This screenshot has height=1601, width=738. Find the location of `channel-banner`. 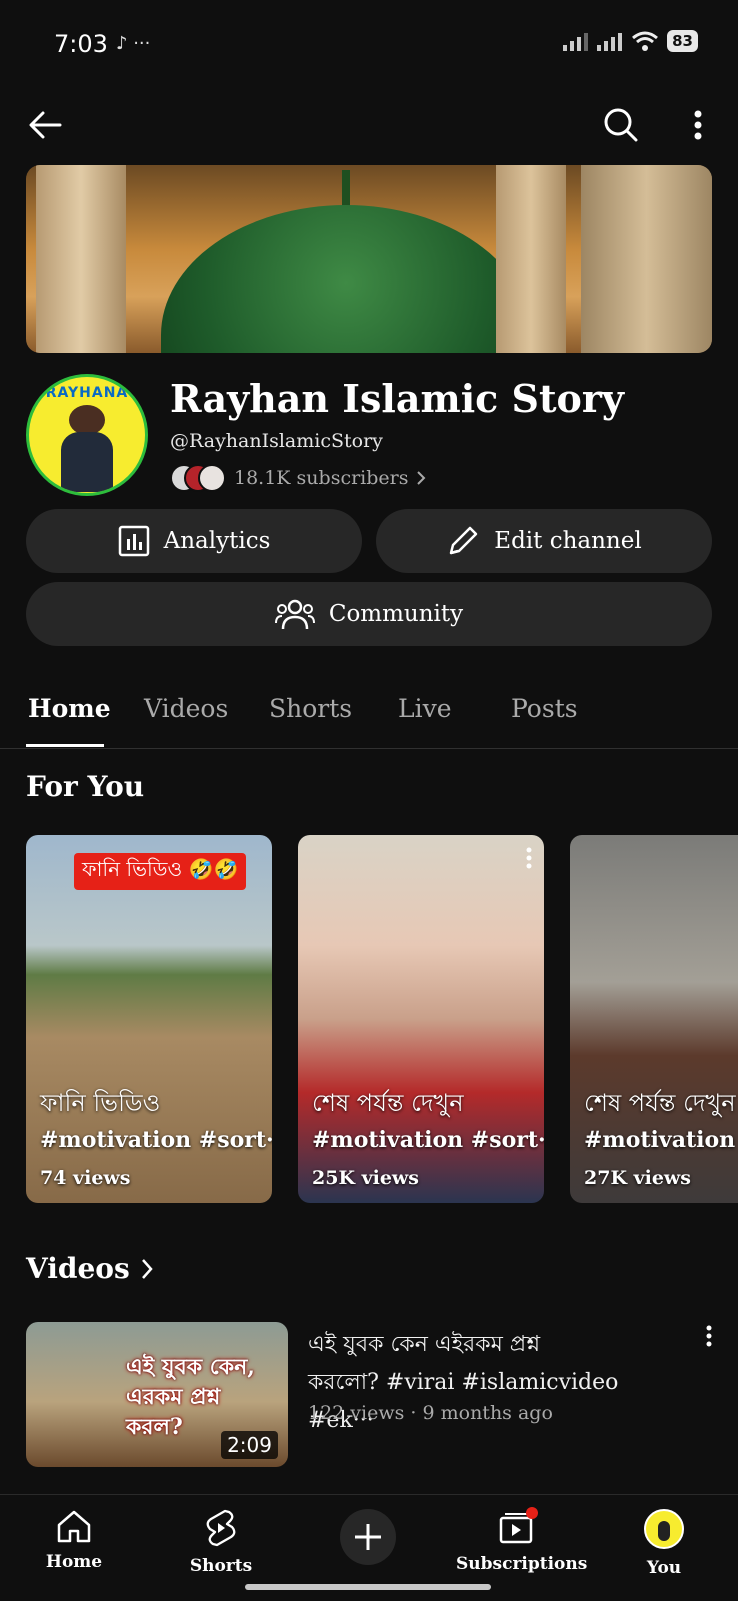

channel-banner is located at coordinates (369, 259).